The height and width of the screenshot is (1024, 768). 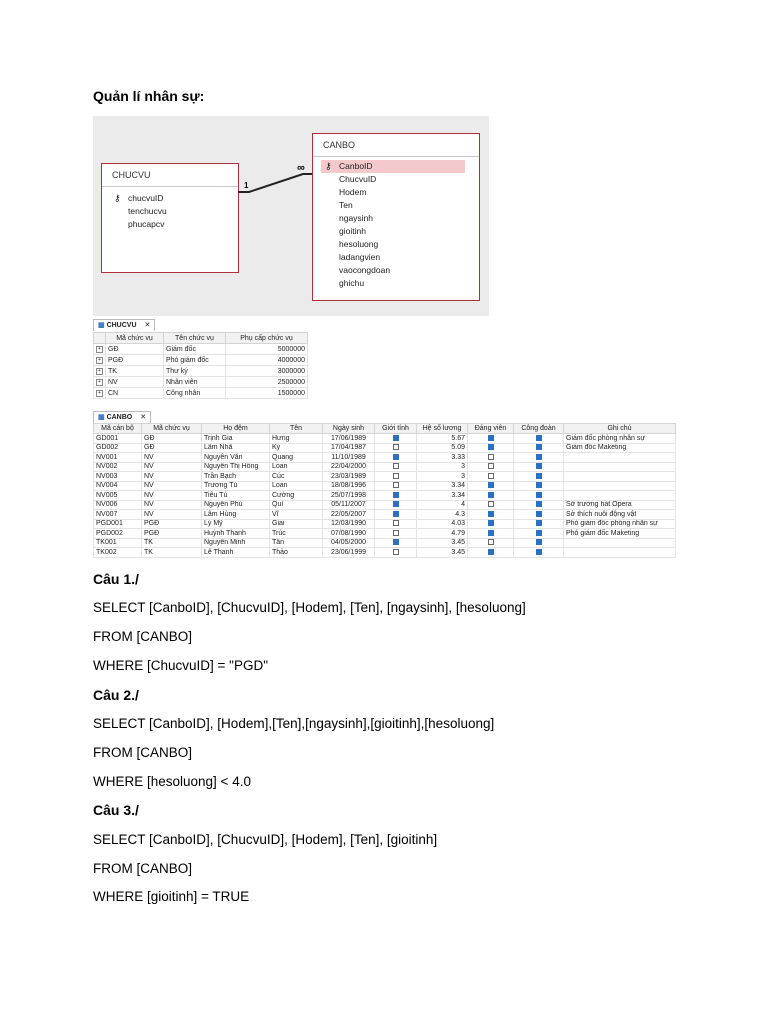 What do you see at coordinates (442, 504) in the screenshot?
I see `table-cell: 4` at bounding box center [442, 504].